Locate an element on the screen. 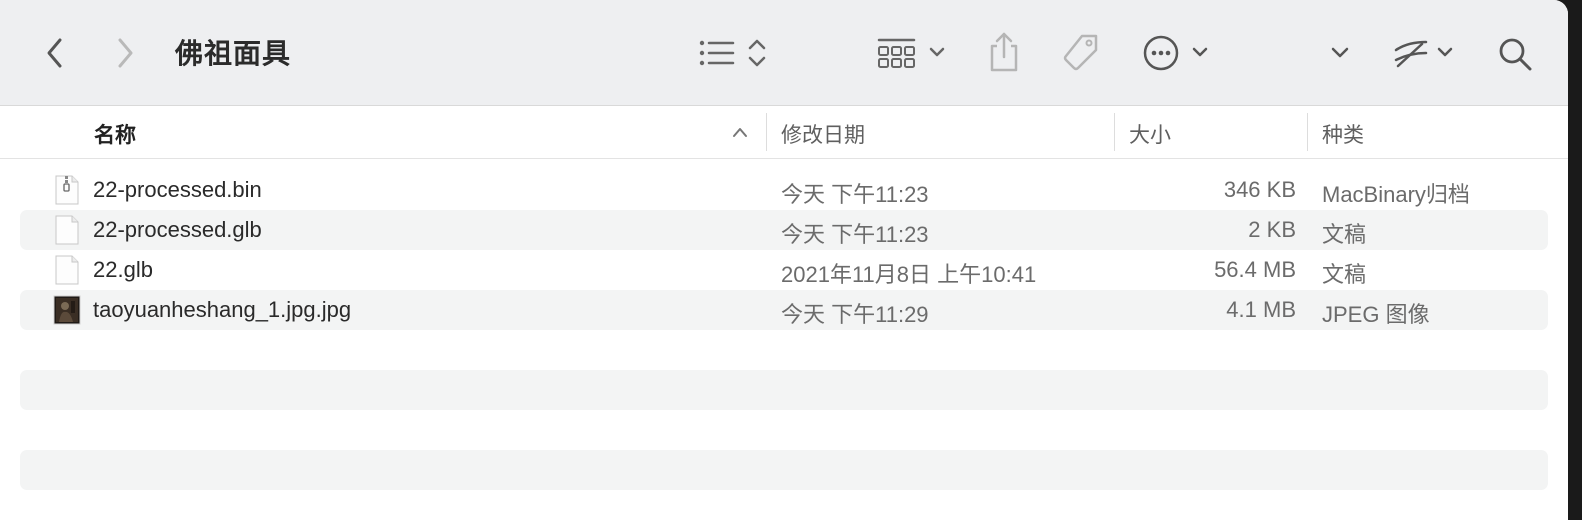  column-kind-header: 种类 is located at coordinates (1343, 134).